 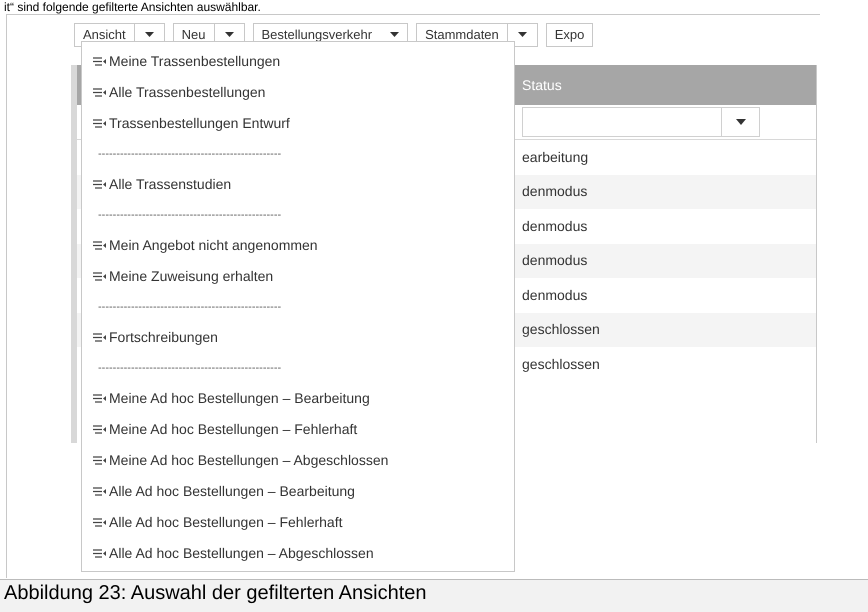 What do you see at coordinates (298, 553) in the screenshot?
I see `menu-item: Alle Ad hoc Bestellungen – Abgeschlossen` at bounding box center [298, 553].